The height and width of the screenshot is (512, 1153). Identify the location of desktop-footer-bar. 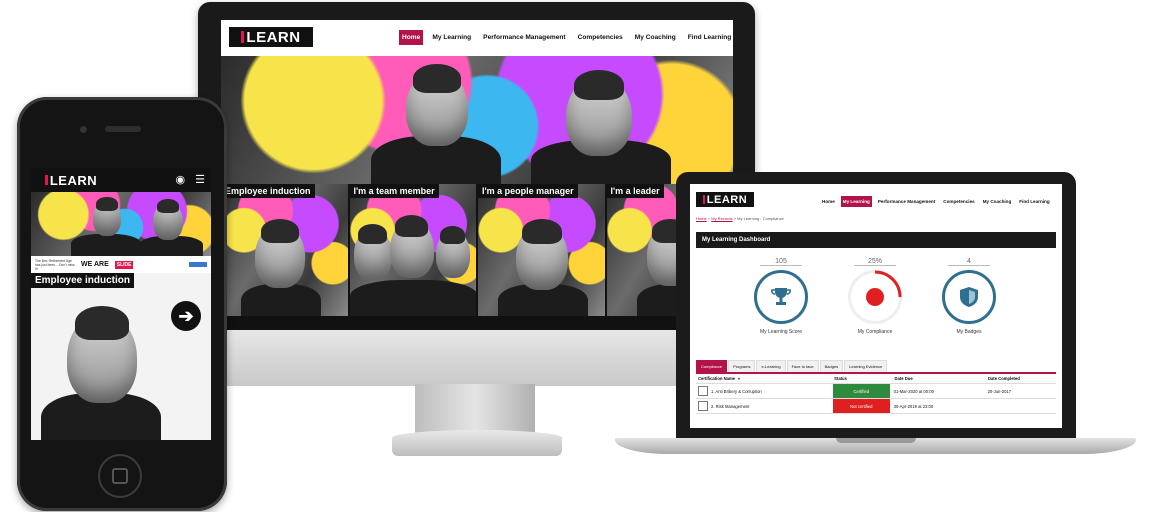
(477, 323).